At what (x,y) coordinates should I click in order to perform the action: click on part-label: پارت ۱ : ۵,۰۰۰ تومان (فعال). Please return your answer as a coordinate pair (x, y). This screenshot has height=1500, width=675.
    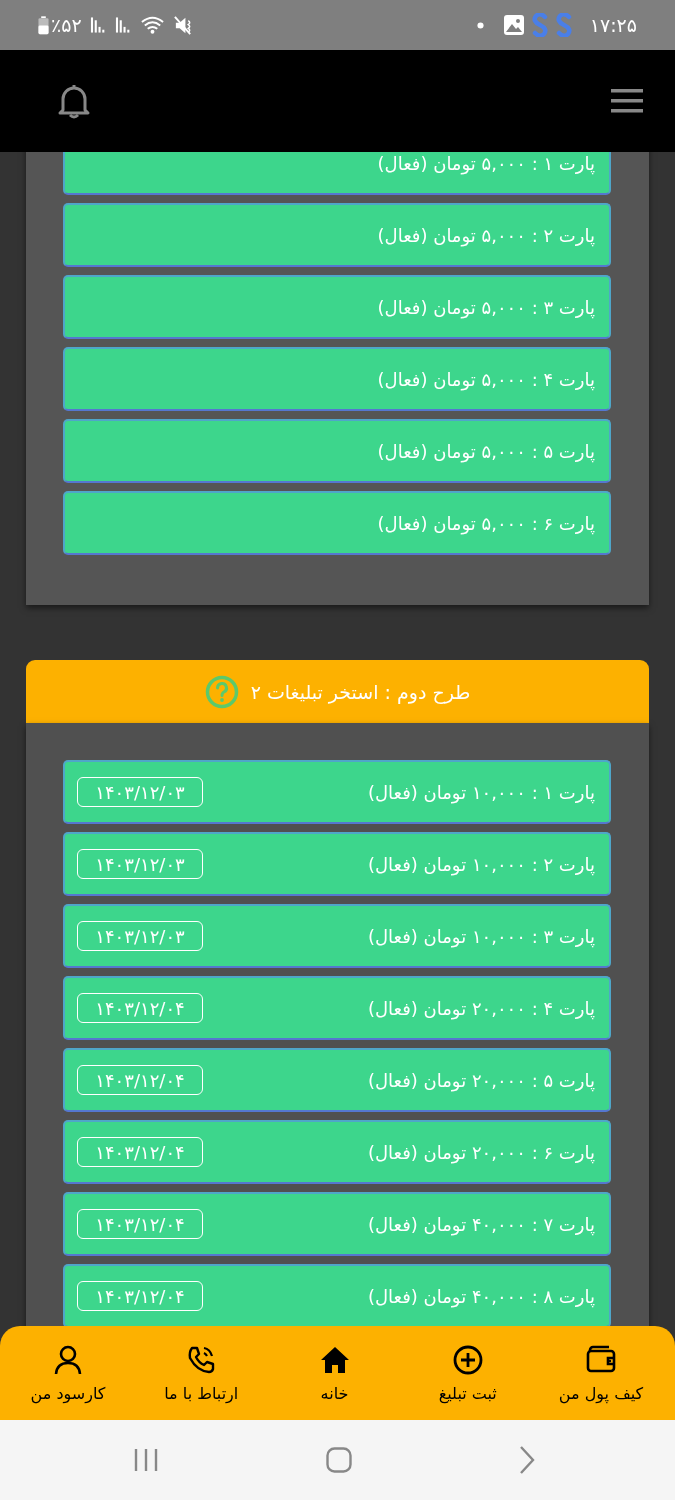
    Looking at the image, I should click on (486, 163).